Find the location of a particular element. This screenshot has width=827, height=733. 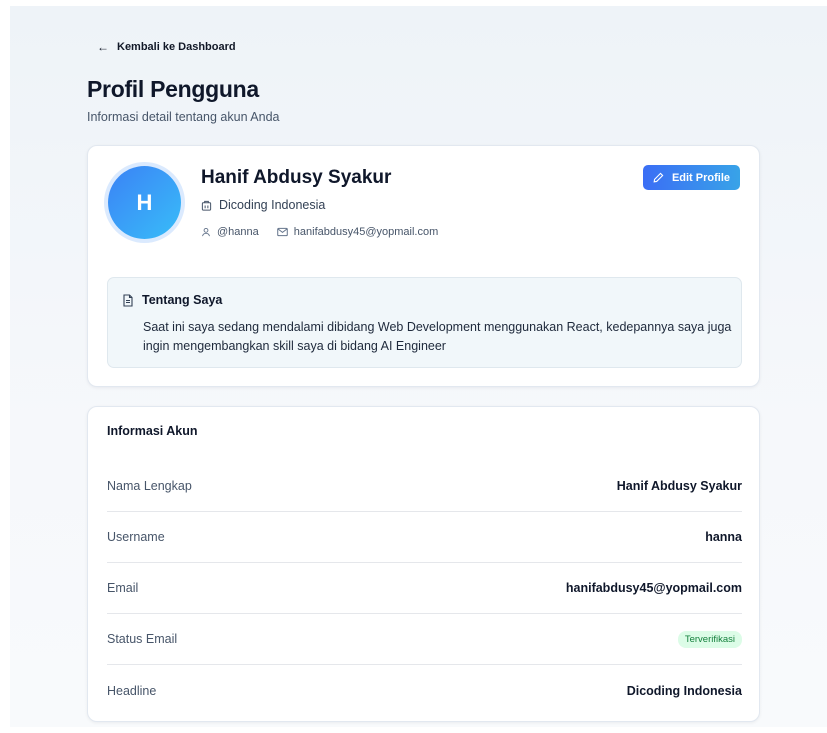

back-to-dashboard-link: ← Kembali ke Dashboard is located at coordinates (166, 47).